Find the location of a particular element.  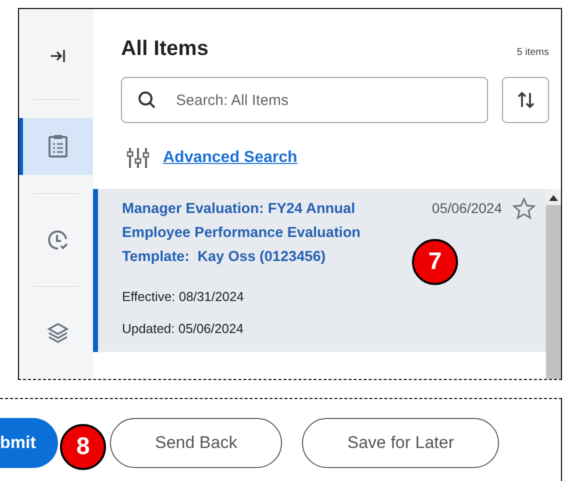

clipboard-icon is located at coordinates (58, 146).